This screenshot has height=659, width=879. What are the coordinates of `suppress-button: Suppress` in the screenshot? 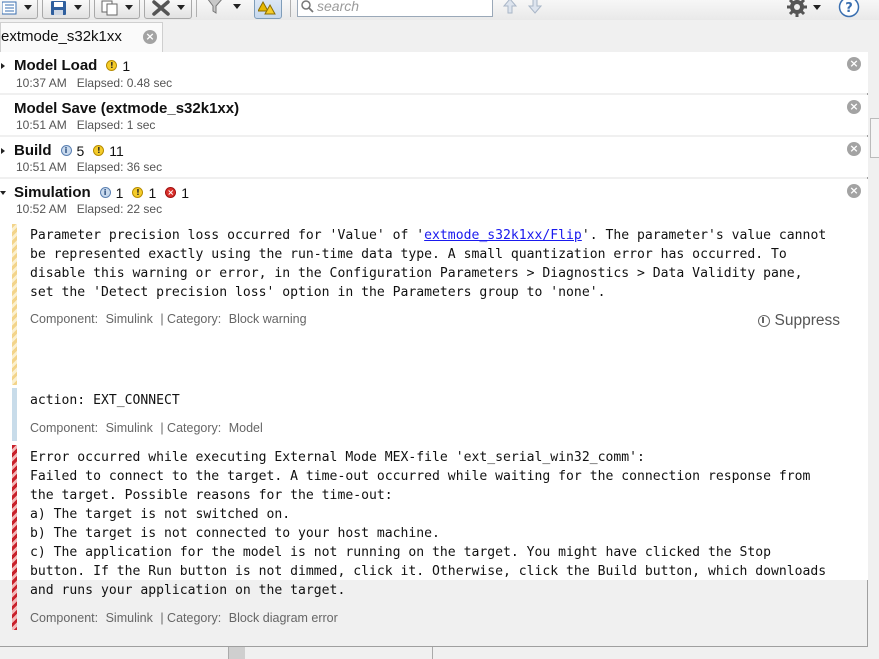 It's located at (798, 321).